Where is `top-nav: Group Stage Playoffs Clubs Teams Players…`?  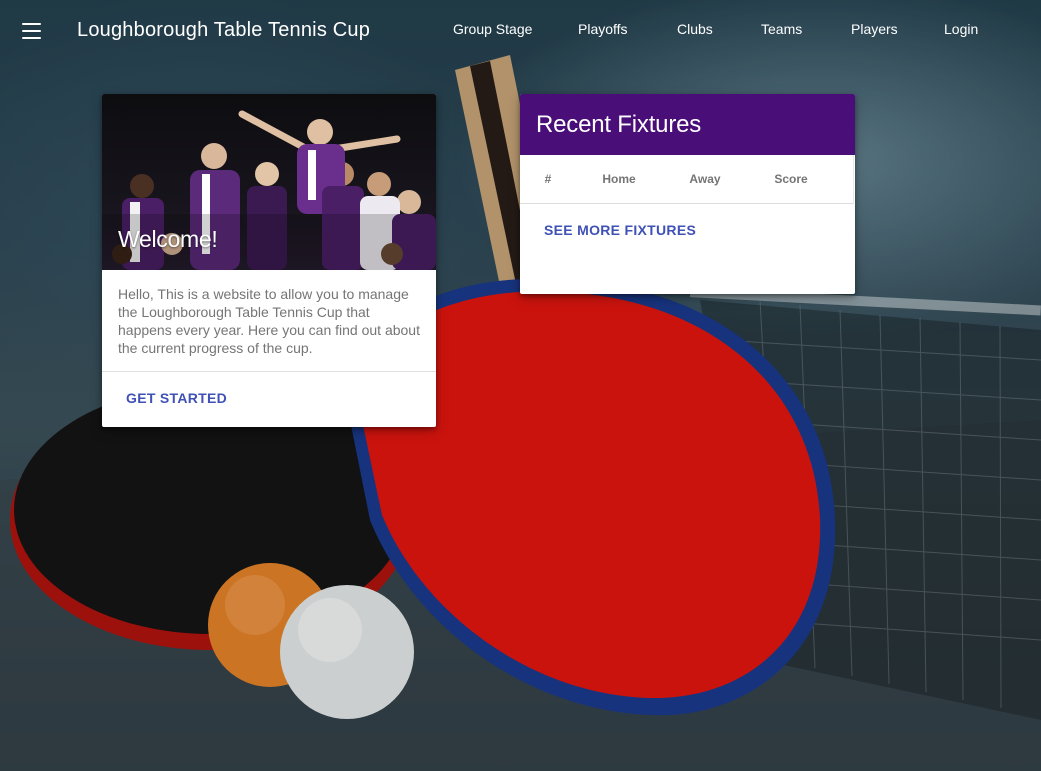 top-nav: Group Stage Playoffs Clubs Teams Players… is located at coordinates (520, 31).